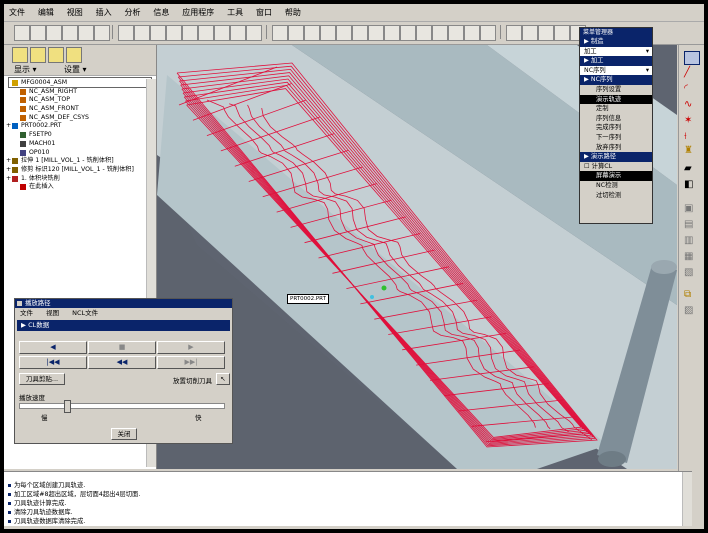 The image size is (708, 533). What do you see at coordinates (86, 33) in the screenshot?
I see `email-icon` at bounding box center [86, 33].